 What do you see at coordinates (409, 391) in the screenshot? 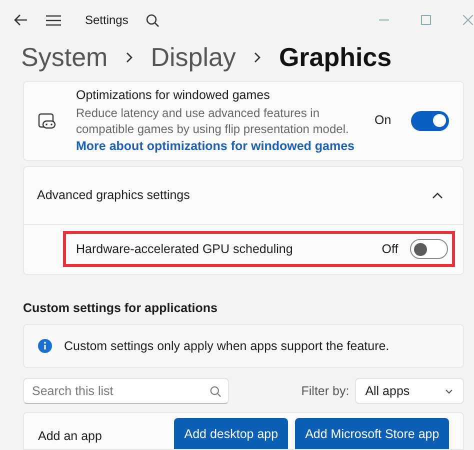
I see `filter-dropdown: All apps` at bounding box center [409, 391].